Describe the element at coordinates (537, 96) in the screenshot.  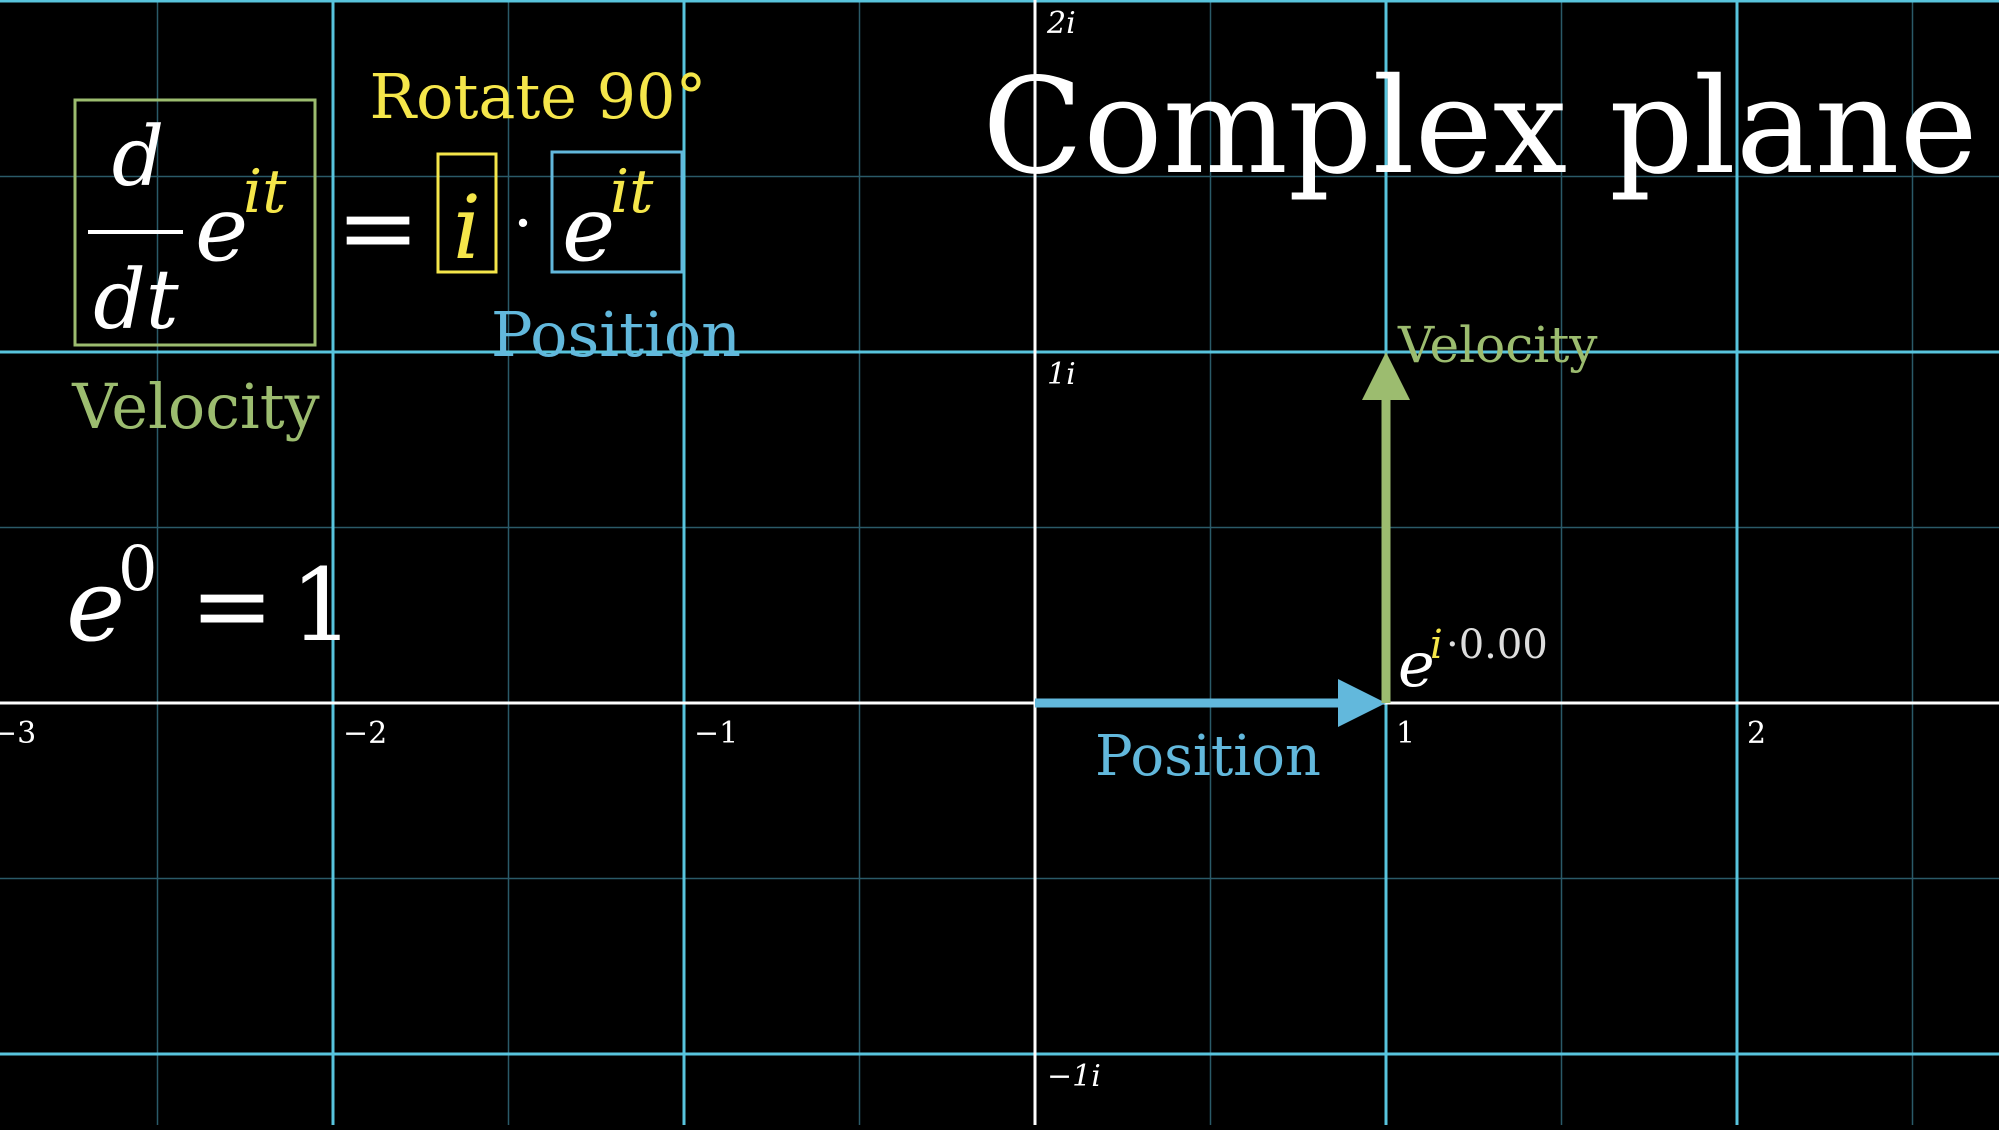
I see `rotate-label: Rotate 90°` at that location.